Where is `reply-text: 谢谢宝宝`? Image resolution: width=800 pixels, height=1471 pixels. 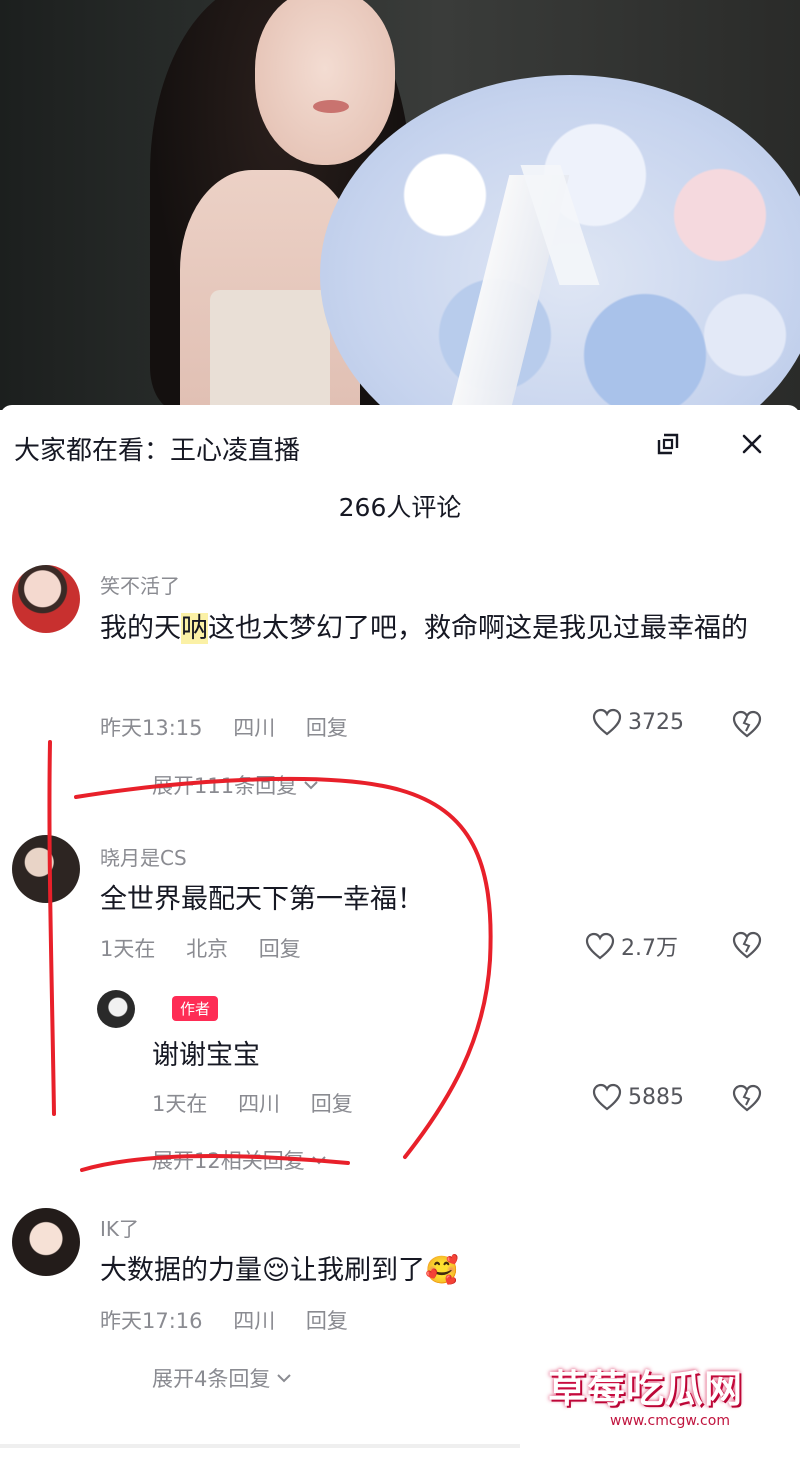 reply-text: 谢谢宝宝 is located at coordinates (206, 1055).